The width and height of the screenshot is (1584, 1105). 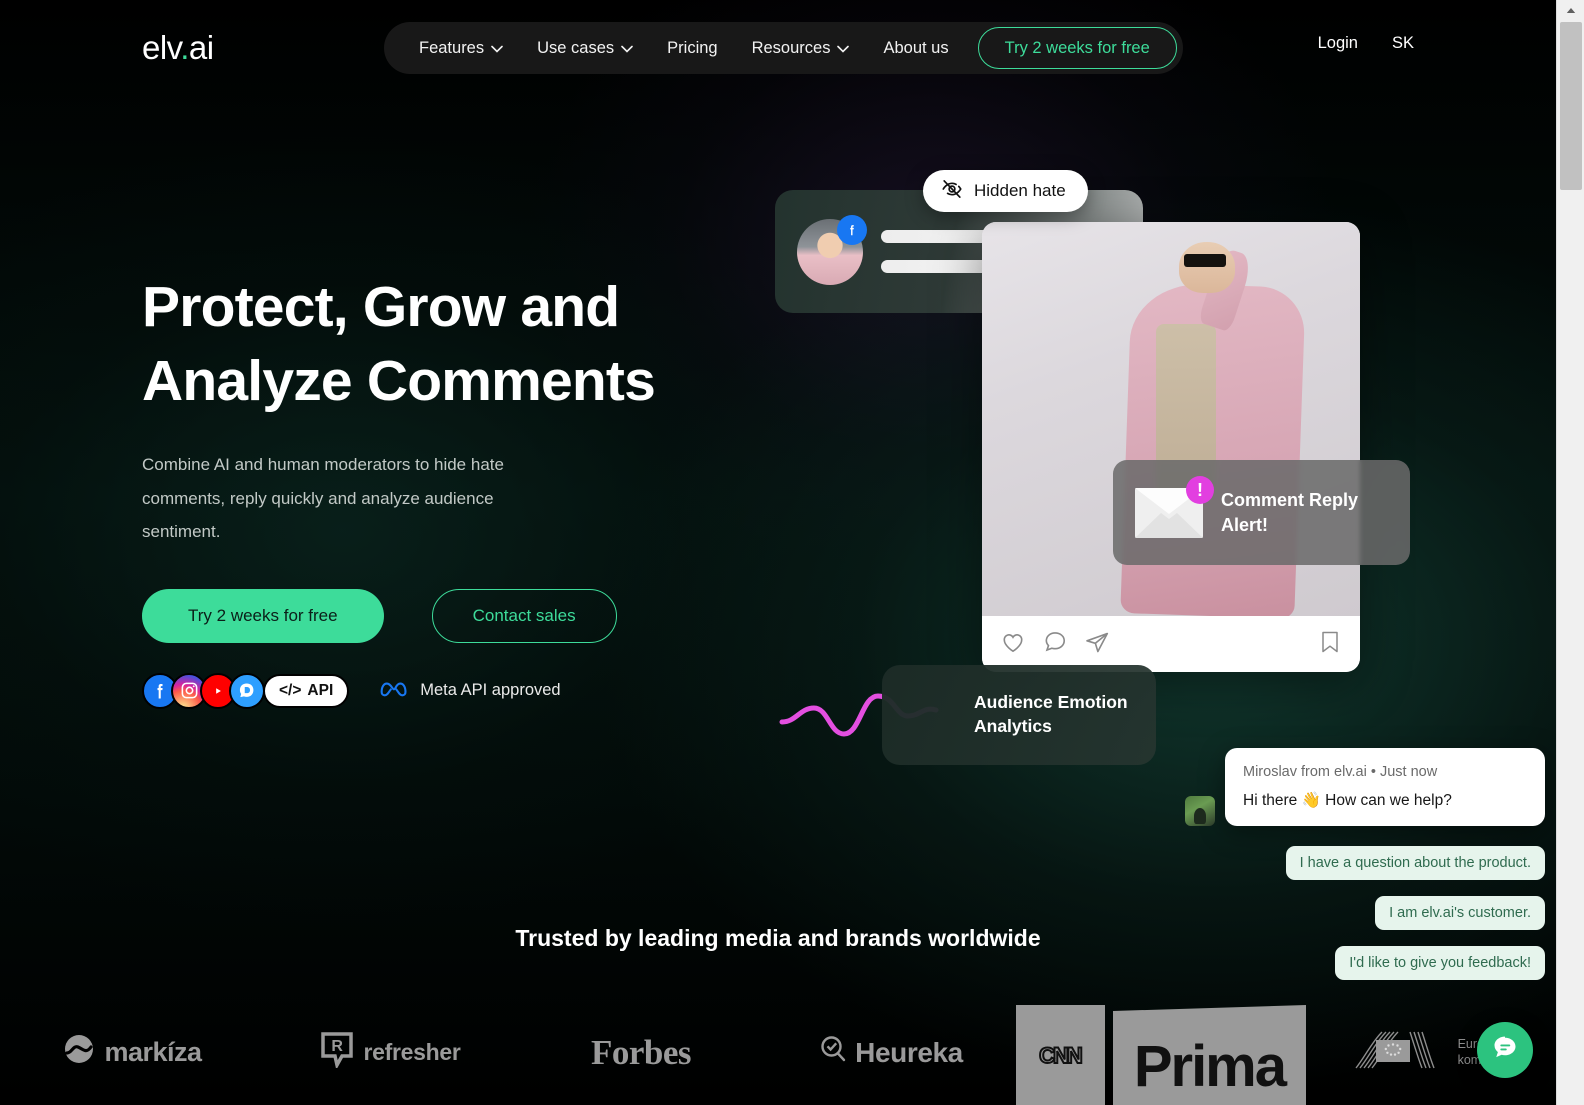 I want to click on refresher-mark-icon: R, so click(x=337, y=1052).